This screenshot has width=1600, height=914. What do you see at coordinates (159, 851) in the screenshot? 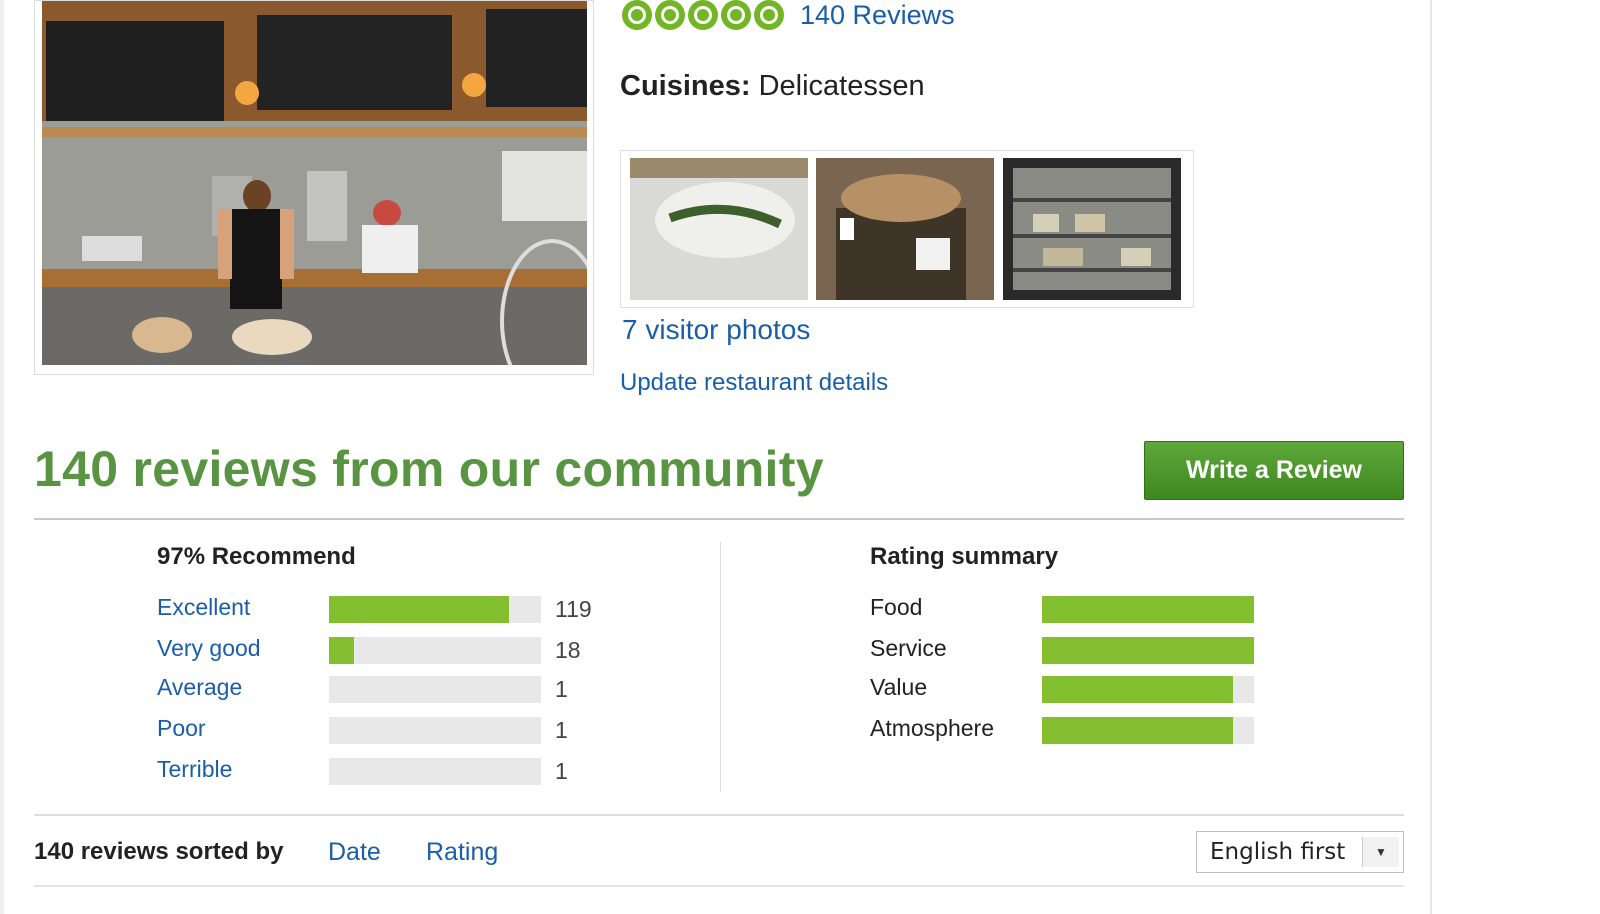
I see `sort-label: 140 reviews sorted by` at bounding box center [159, 851].